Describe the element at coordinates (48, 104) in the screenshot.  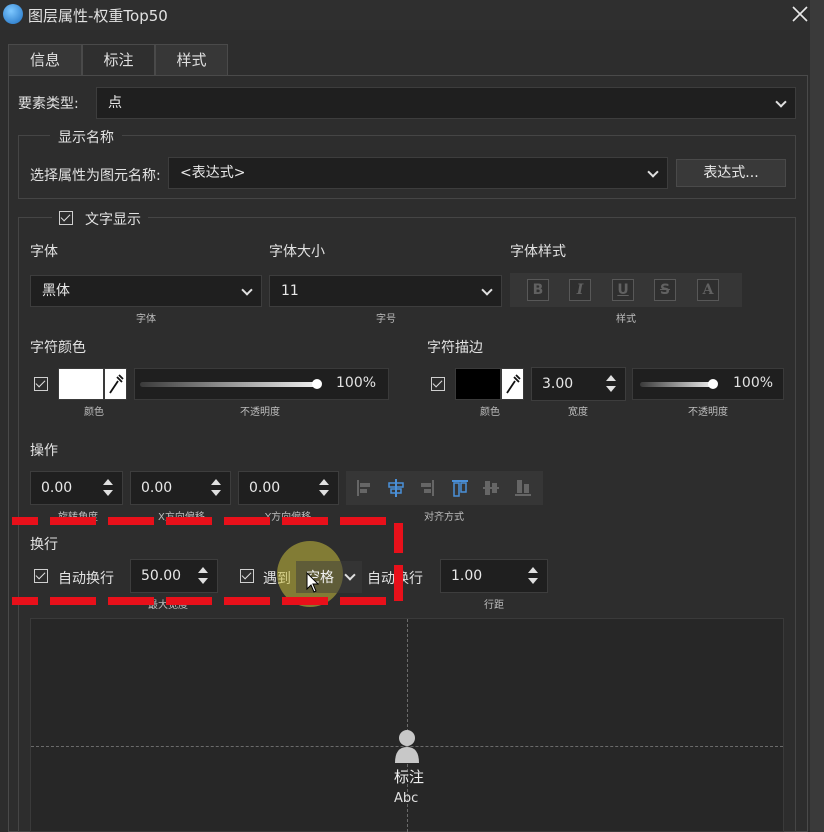
I see `feature-type-label: 要素类型:` at that location.